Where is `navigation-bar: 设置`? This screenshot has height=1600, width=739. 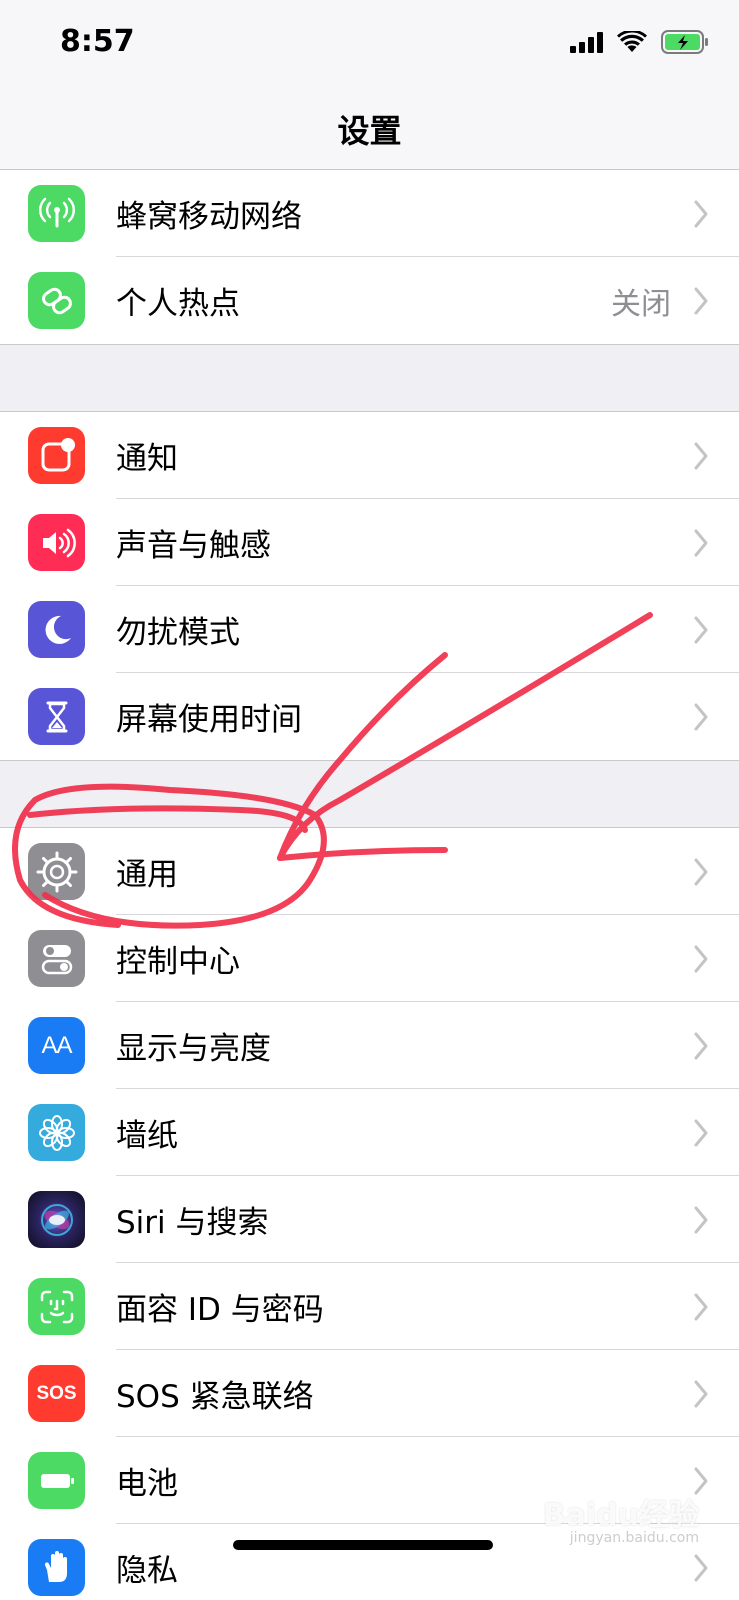
navigation-bar: 设置 is located at coordinates (369, 130).